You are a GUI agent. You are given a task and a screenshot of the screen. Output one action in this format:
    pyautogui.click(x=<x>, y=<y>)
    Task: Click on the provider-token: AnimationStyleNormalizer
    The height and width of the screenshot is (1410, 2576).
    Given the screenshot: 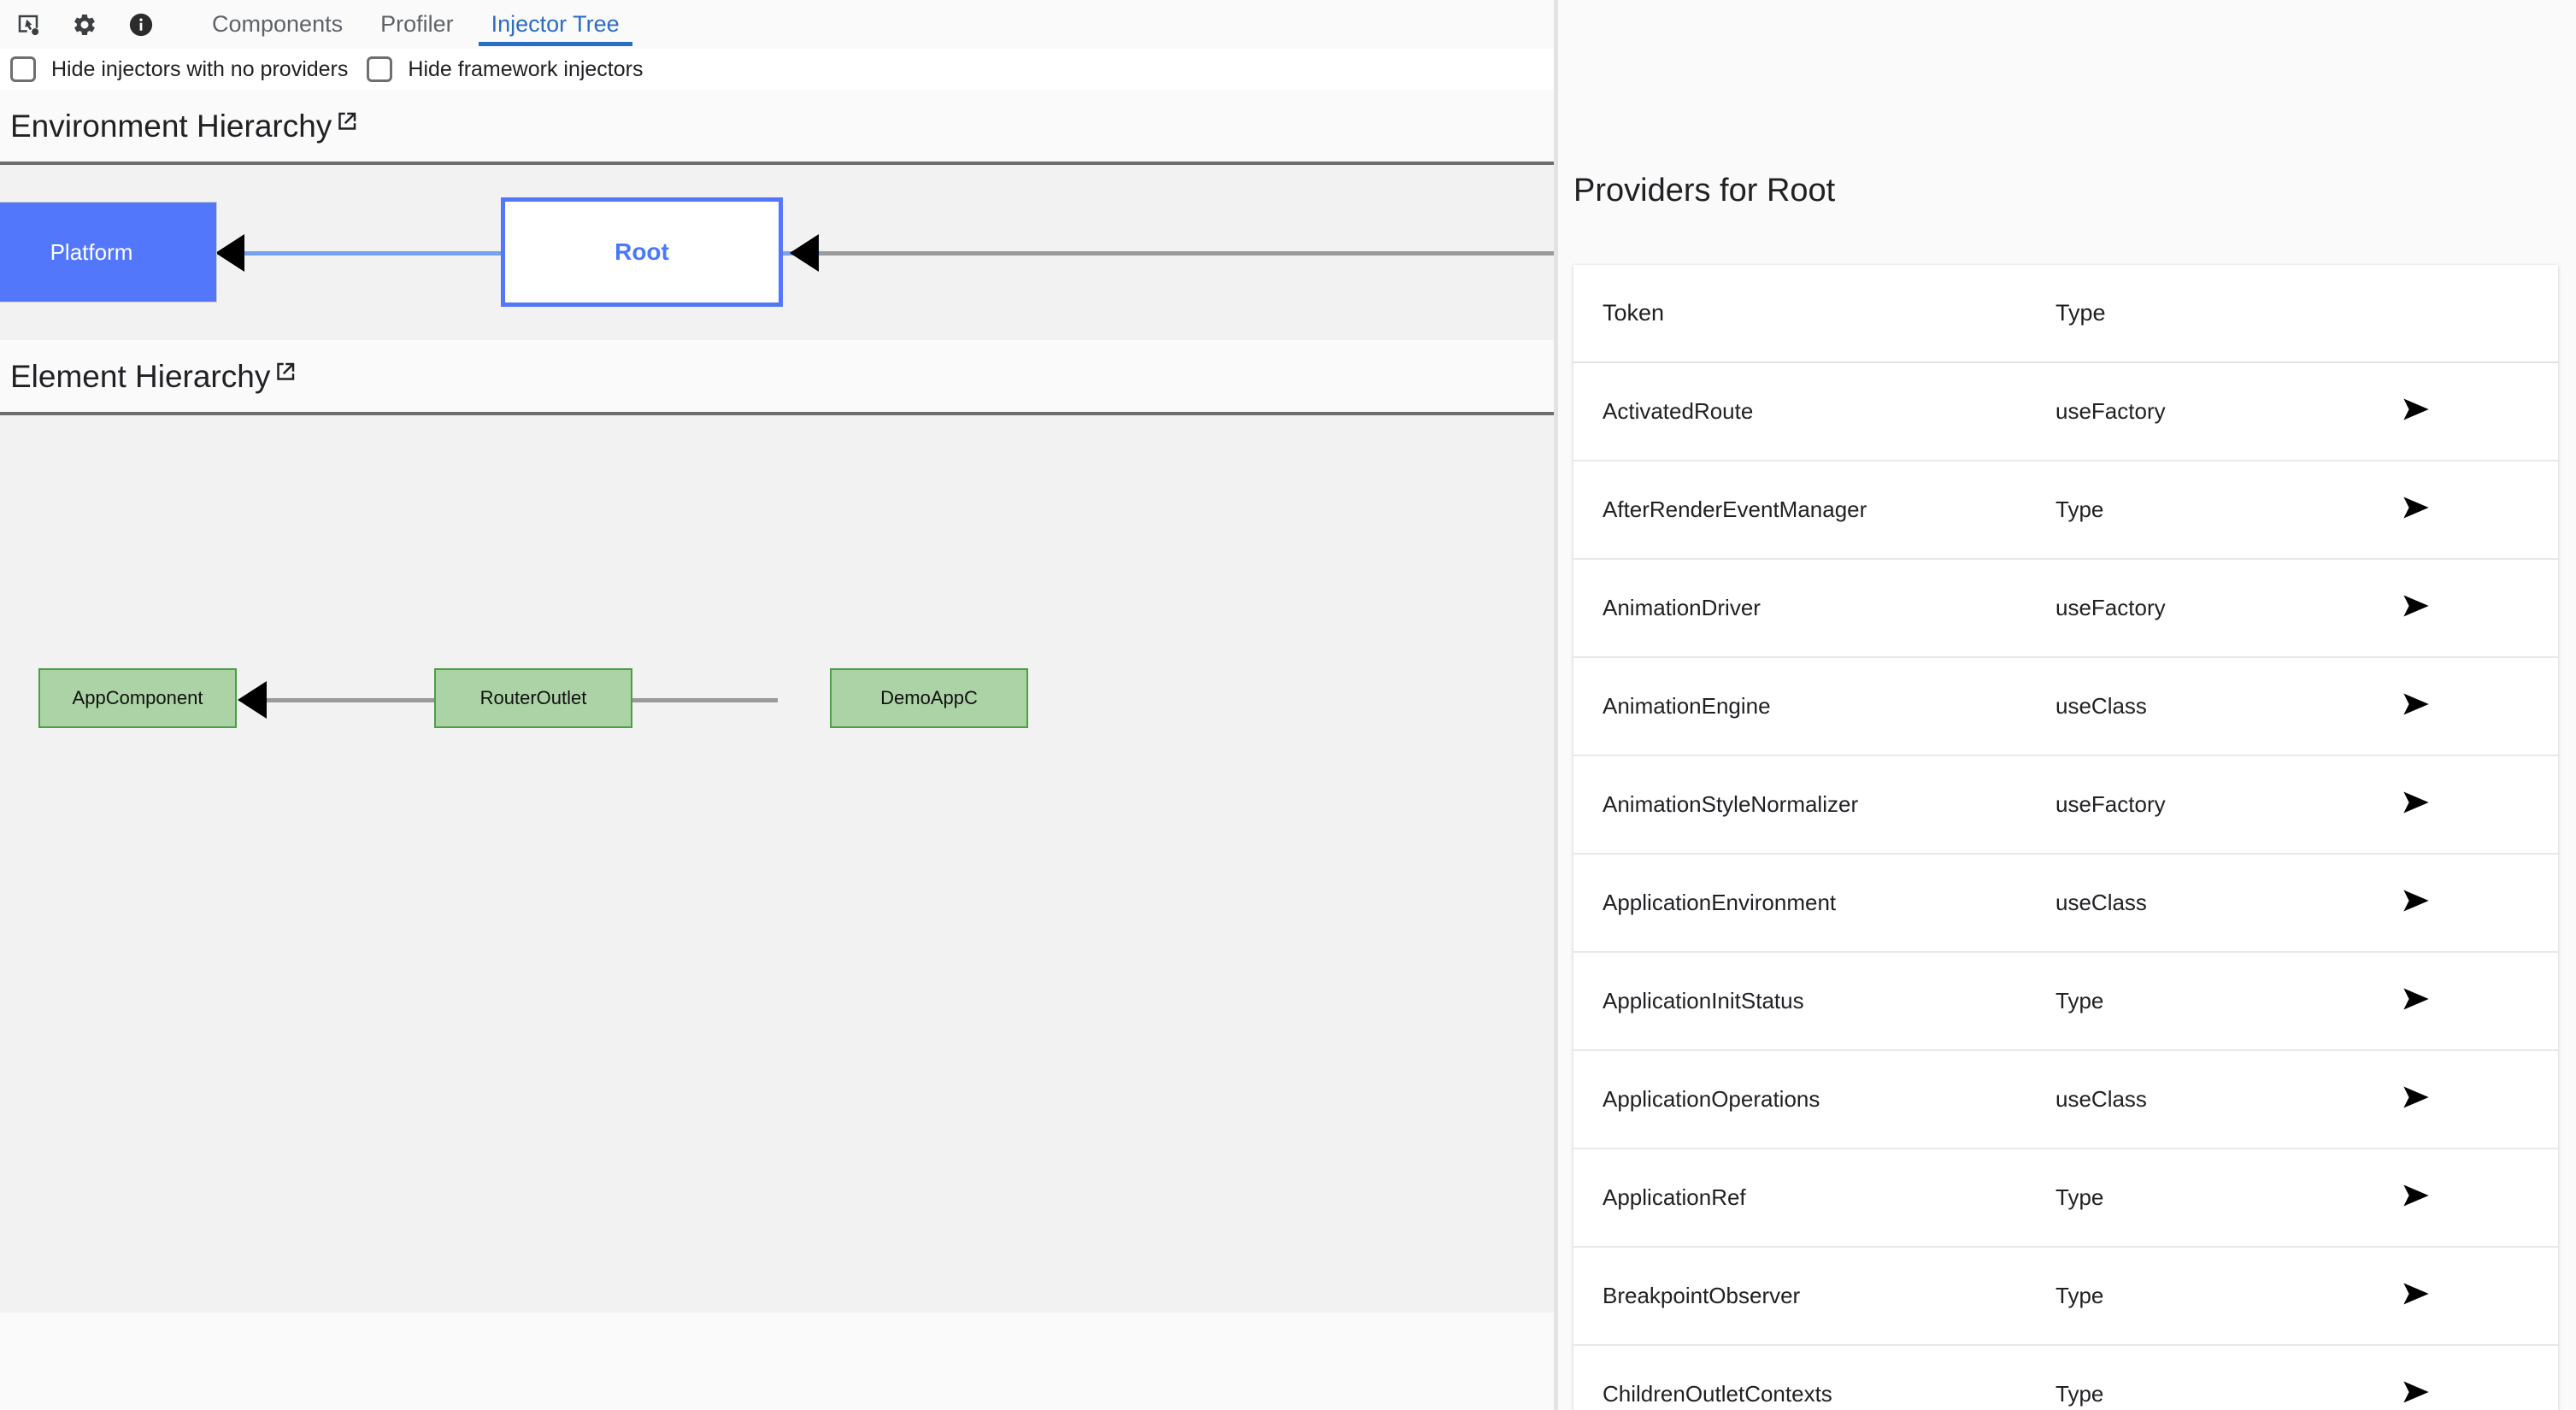 What is the action you would take?
    pyautogui.click(x=1731, y=804)
    